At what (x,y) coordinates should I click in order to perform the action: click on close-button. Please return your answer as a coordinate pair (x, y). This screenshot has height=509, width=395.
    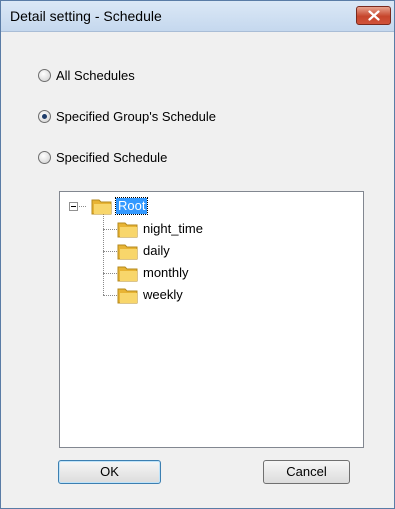
    Looking at the image, I should click on (373, 15).